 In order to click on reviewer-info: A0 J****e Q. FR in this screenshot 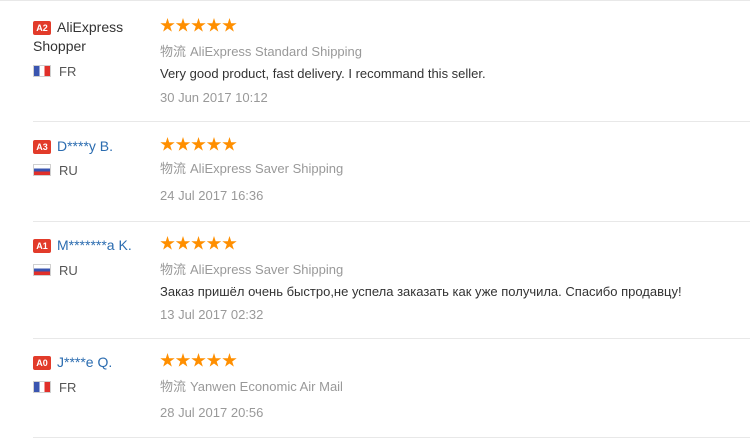, I will do `click(93, 374)`.